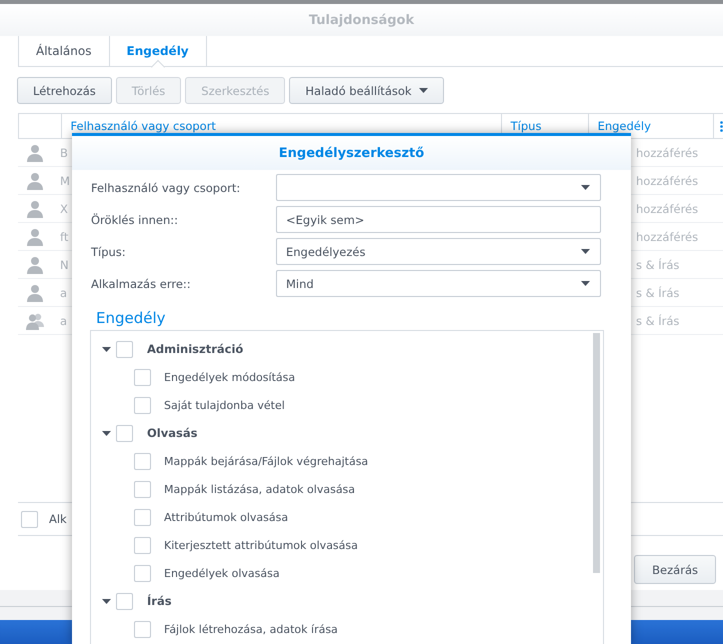 The image size is (723, 644). Describe the element at coordinates (35, 321) in the screenshot. I see `group-icon` at that location.